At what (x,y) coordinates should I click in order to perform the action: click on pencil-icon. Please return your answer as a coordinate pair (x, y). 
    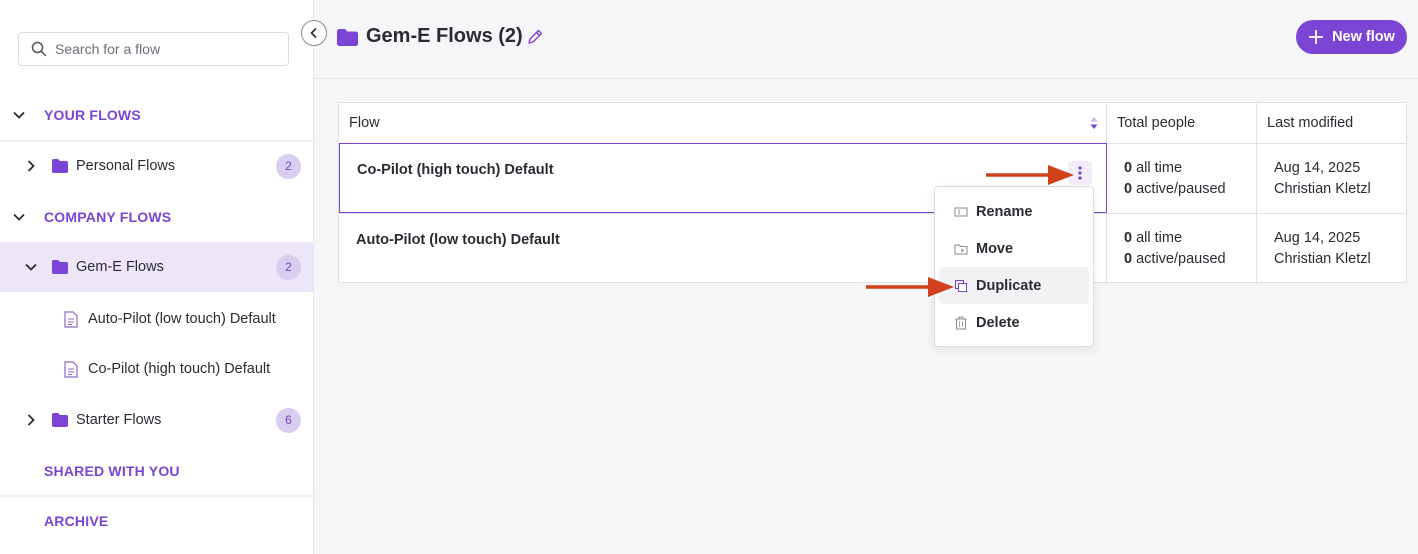
    Looking at the image, I should click on (535, 37).